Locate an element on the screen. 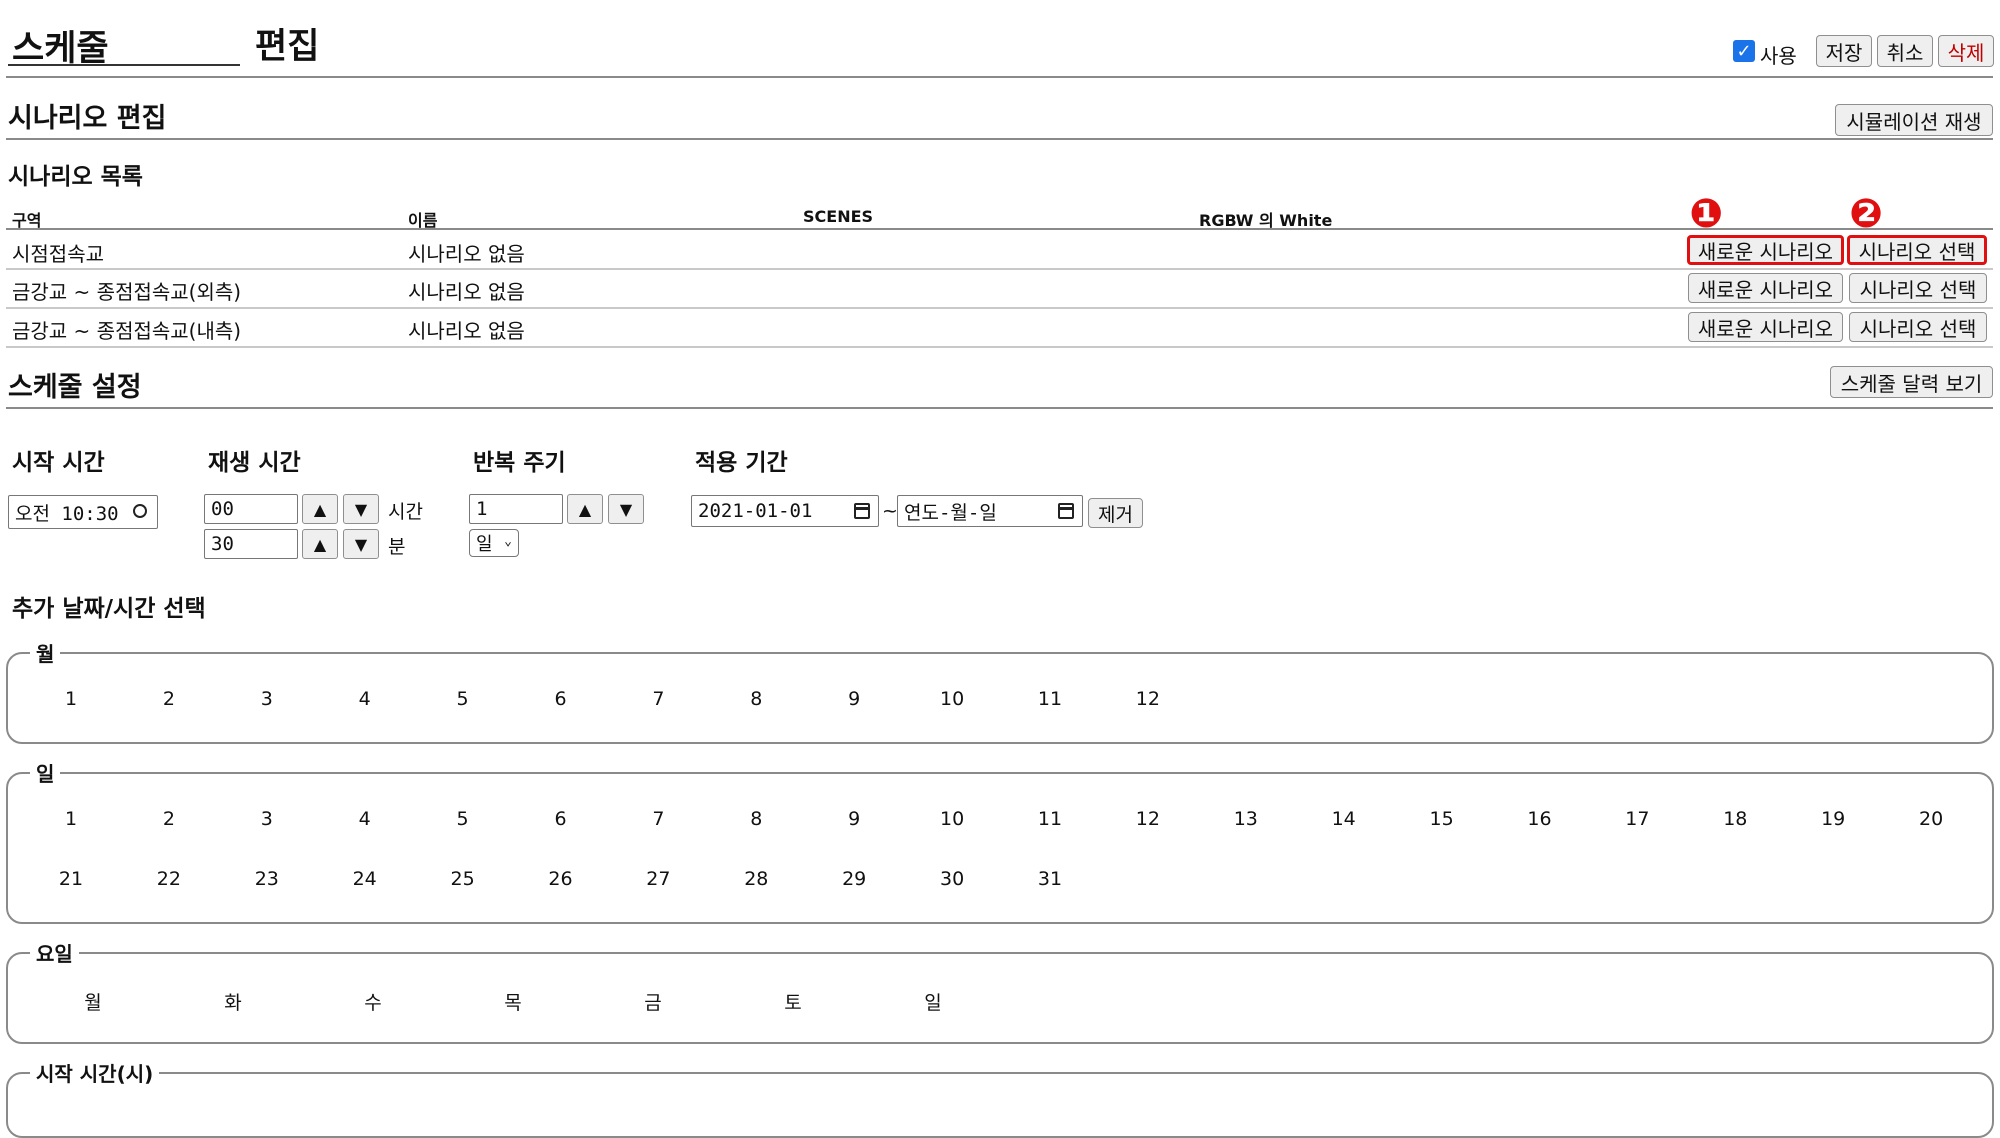  start-time-input: 오전 10:30 is located at coordinates (83, 512).